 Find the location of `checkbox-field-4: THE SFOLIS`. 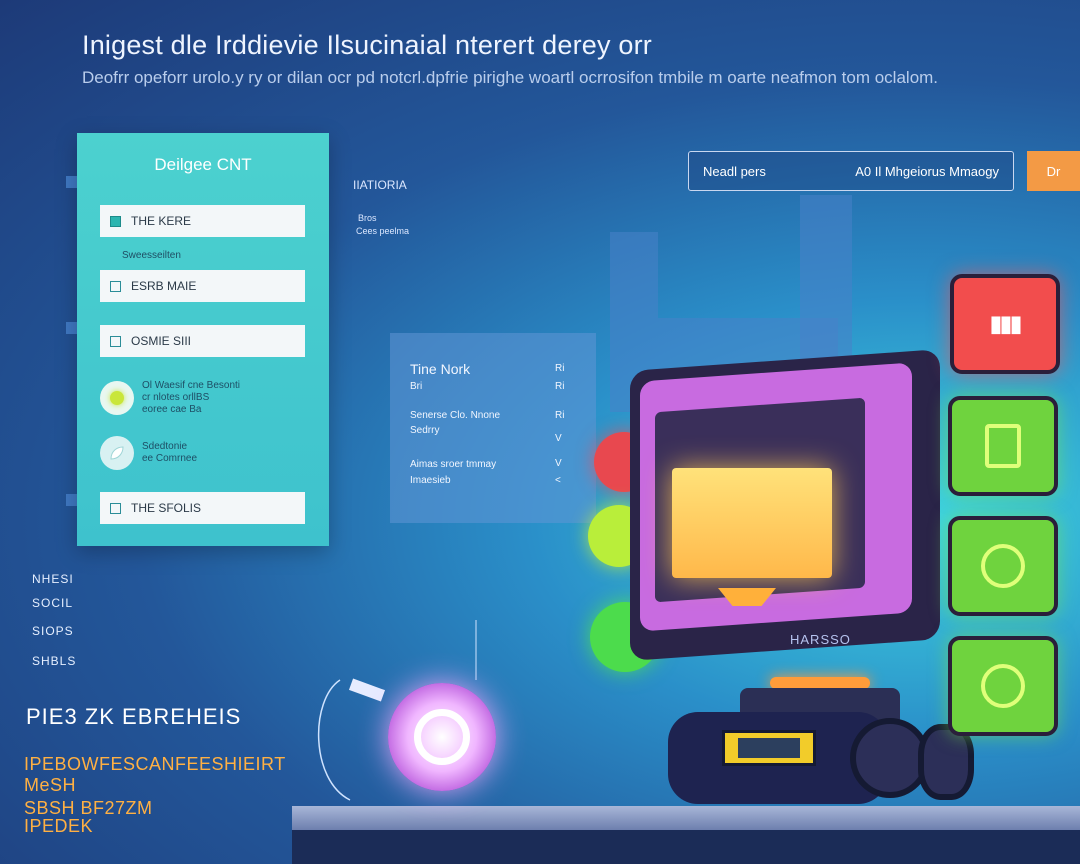

checkbox-field-4: THE SFOLIS is located at coordinates (202, 508).